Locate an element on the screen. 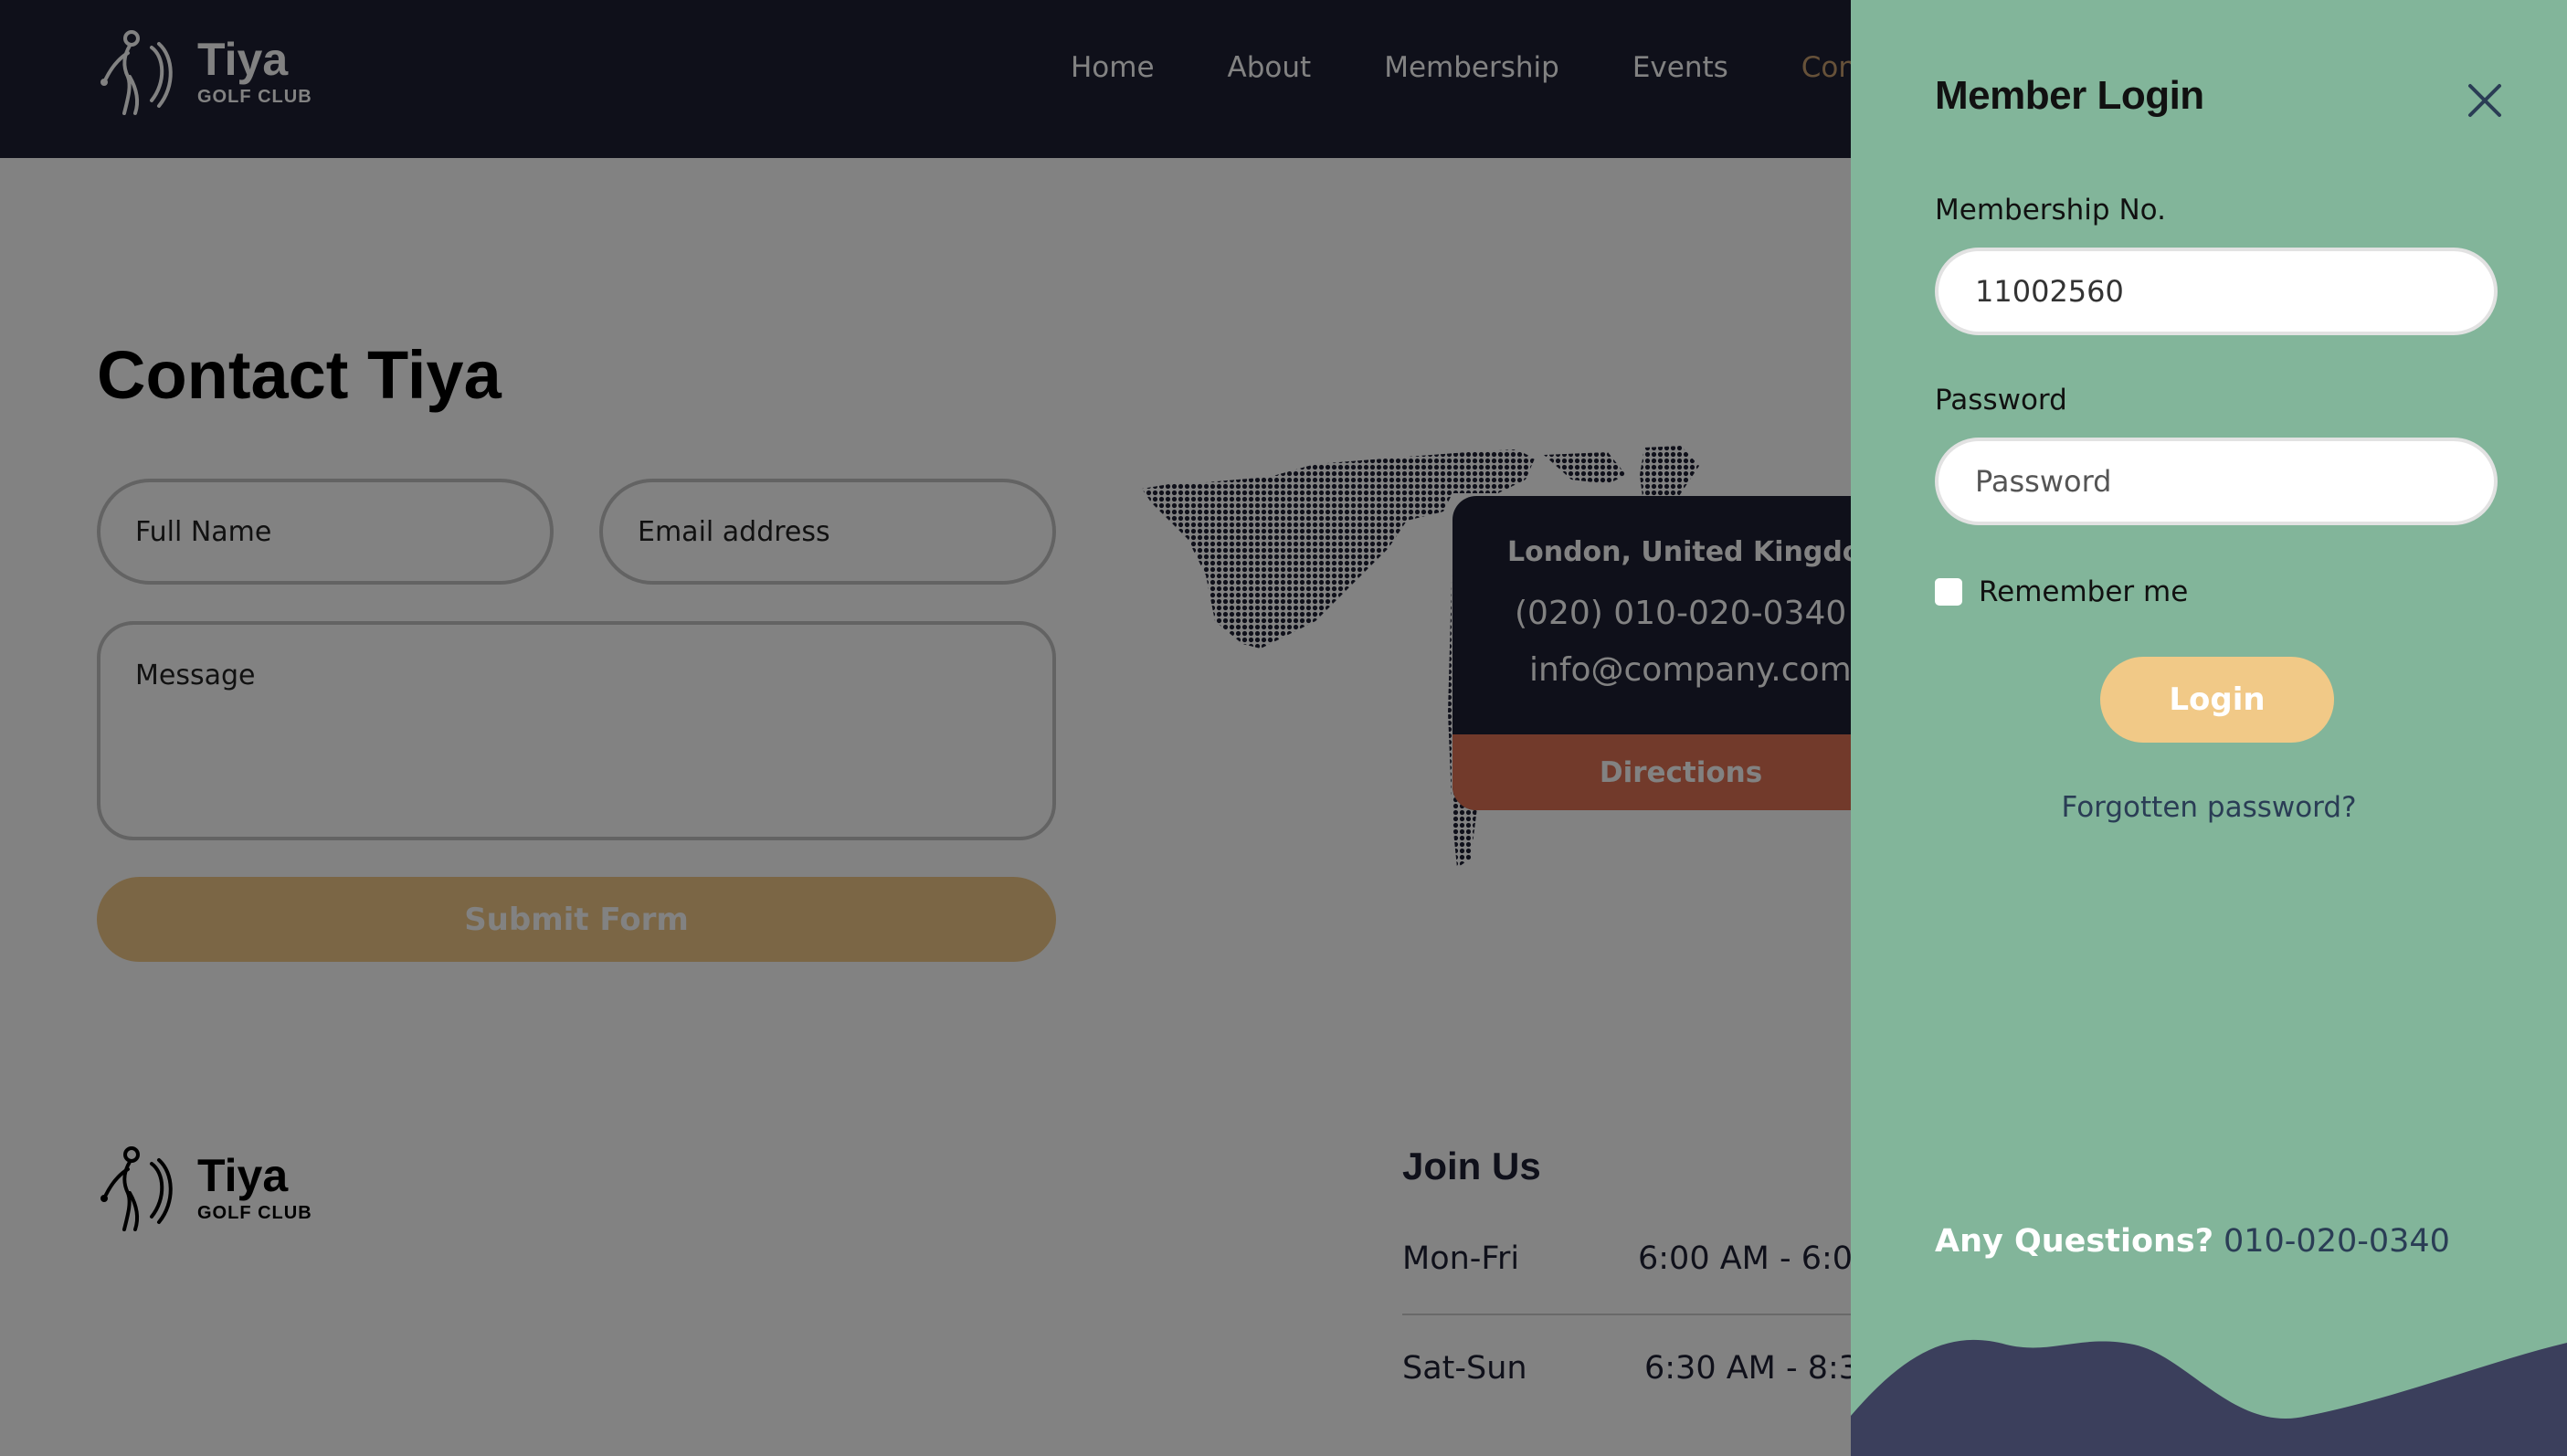 The image size is (2567, 1456). questions-label: Any Questions? is located at coordinates (2074, 1241).